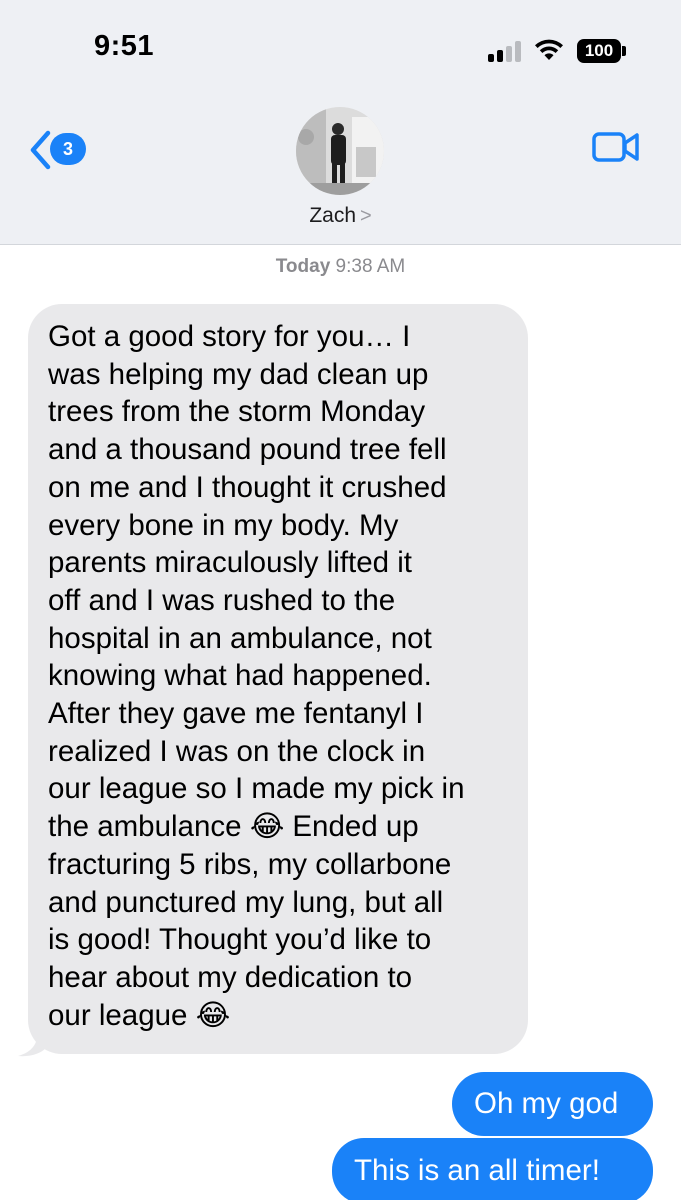  I want to click on message-line: our league 😂, so click(139, 1015).